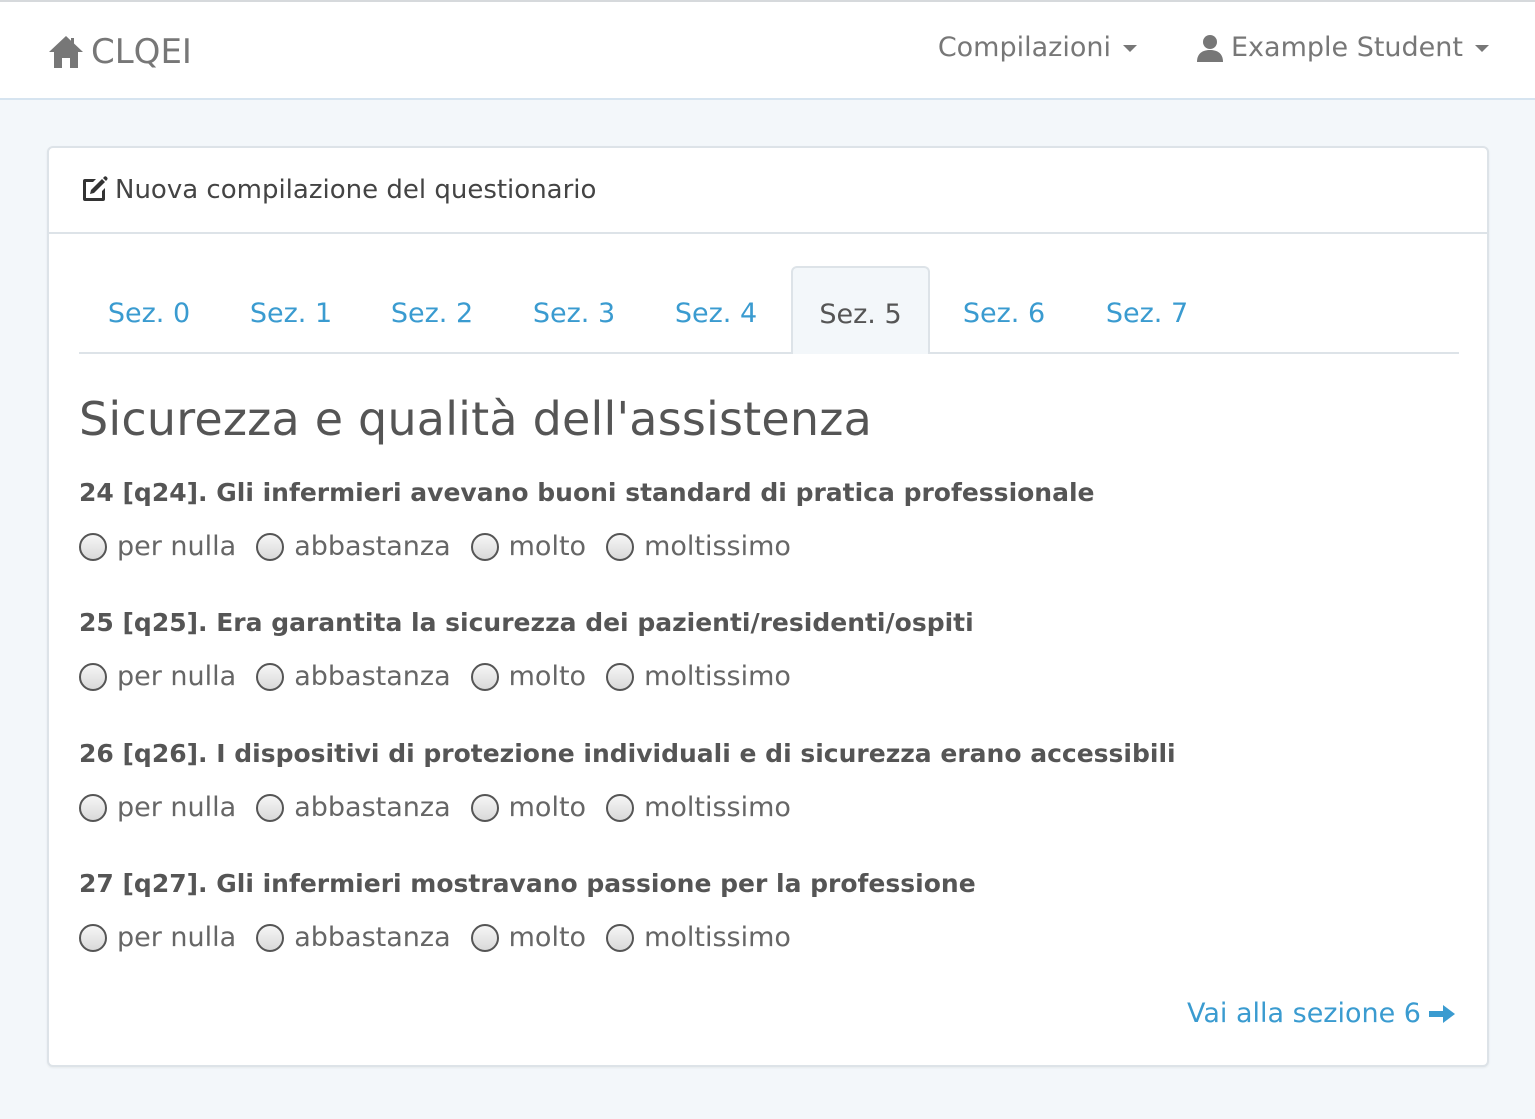 The width and height of the screenshot is (1535, 1119). I want to click on brand-label: CLQEI, so click(141, 52).